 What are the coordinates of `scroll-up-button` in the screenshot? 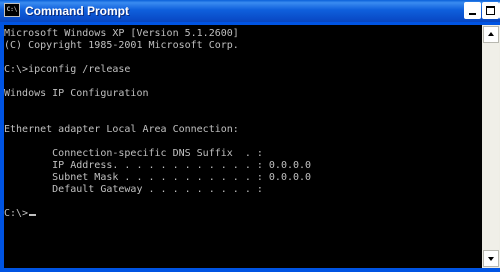 It's located at (491, 34).